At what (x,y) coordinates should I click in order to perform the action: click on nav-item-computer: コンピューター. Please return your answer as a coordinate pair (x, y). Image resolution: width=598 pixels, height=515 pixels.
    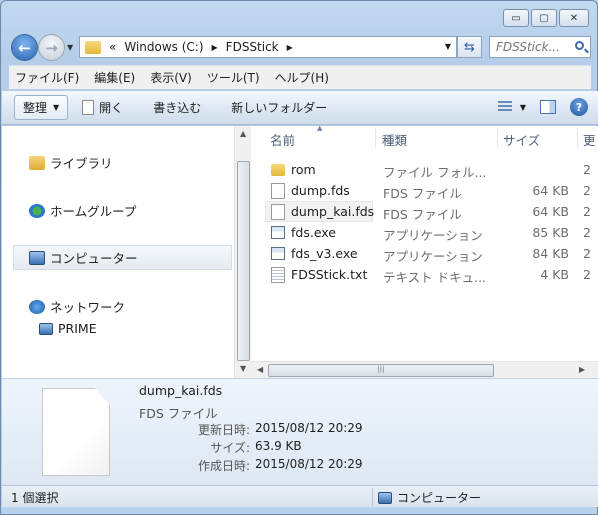
    Looking at the image, I should click on (122, 257).